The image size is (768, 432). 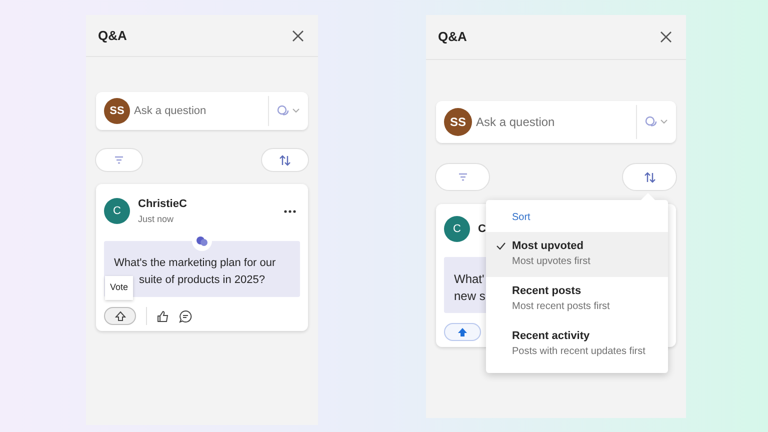 I want to click on question-text: suite of products in 2025?, so click(x=202, y=280).